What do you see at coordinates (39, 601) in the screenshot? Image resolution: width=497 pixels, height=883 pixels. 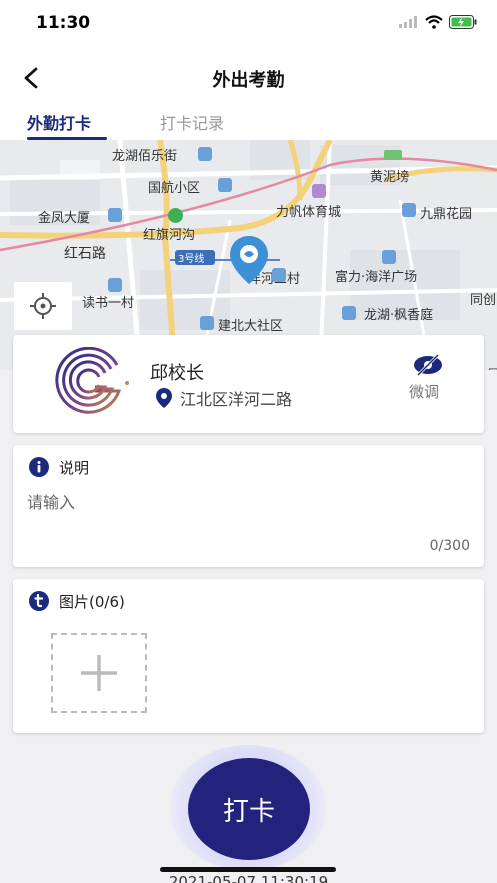 I see `picture-t-icon` at bounding box center [39, 601].